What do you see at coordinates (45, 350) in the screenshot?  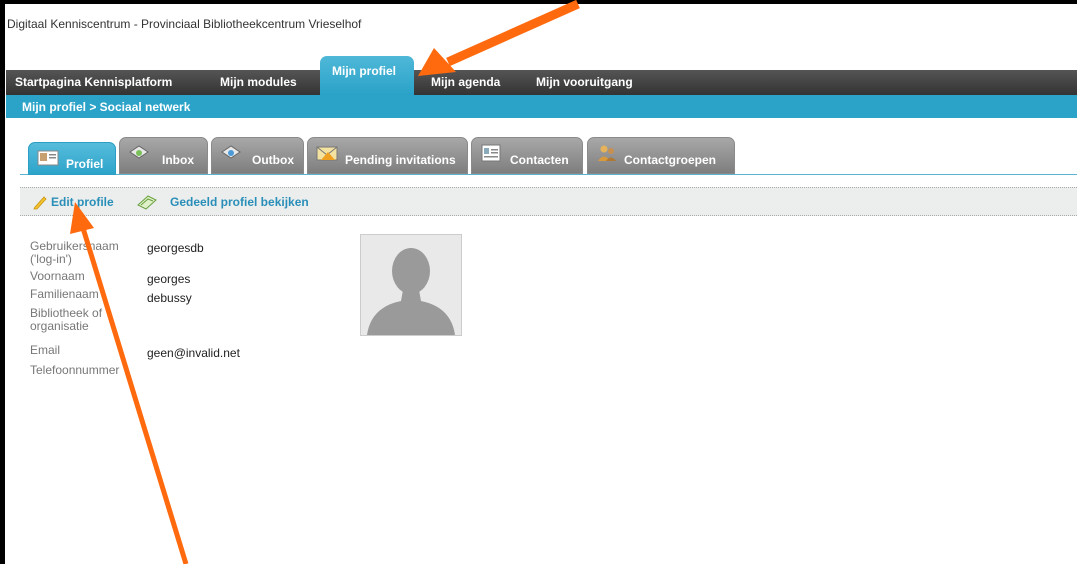 I see `field-label-email: Email` at bounding box center [45, 350].